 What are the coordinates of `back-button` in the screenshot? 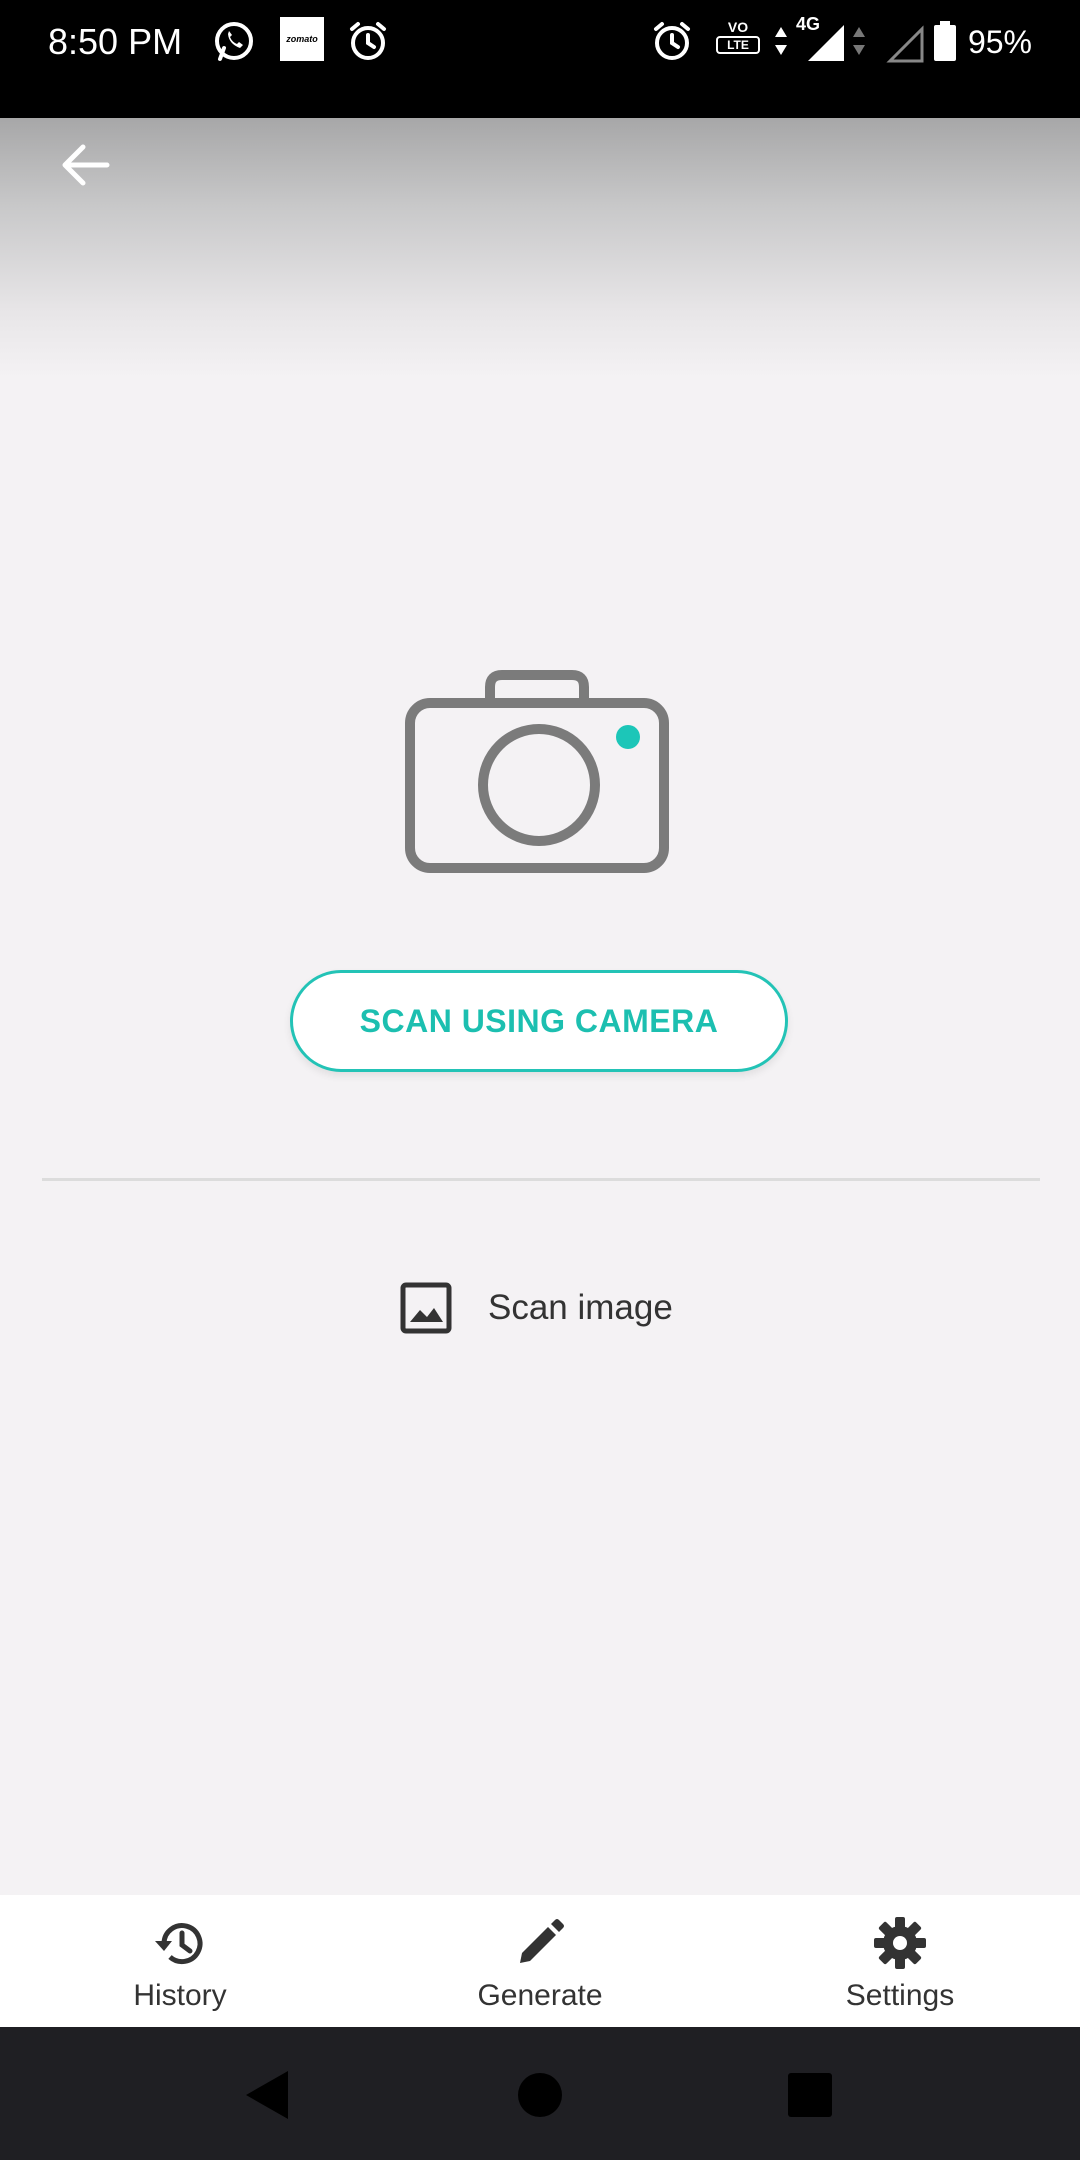 It's located at (85, 165).